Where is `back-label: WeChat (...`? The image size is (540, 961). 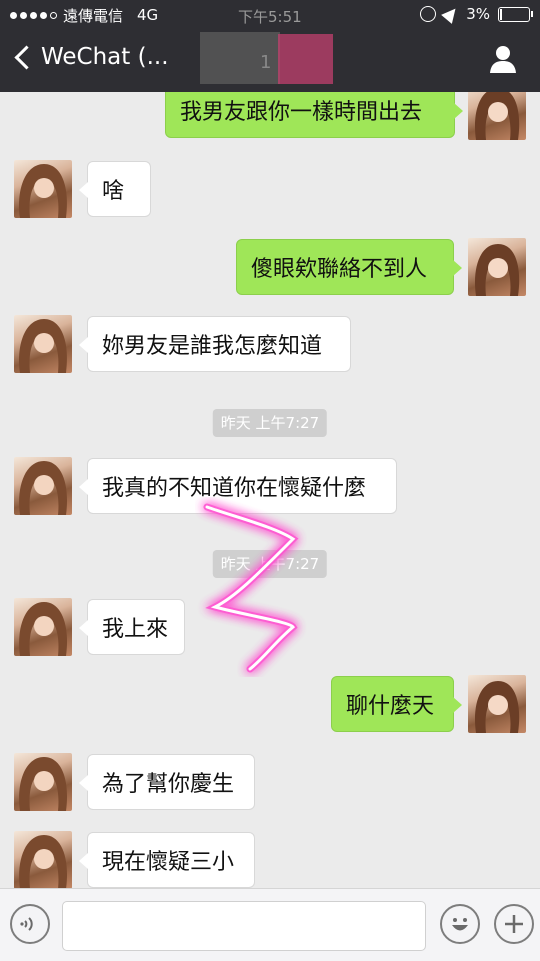 back-label: WeChat (... is located at coordinates (105, 57).